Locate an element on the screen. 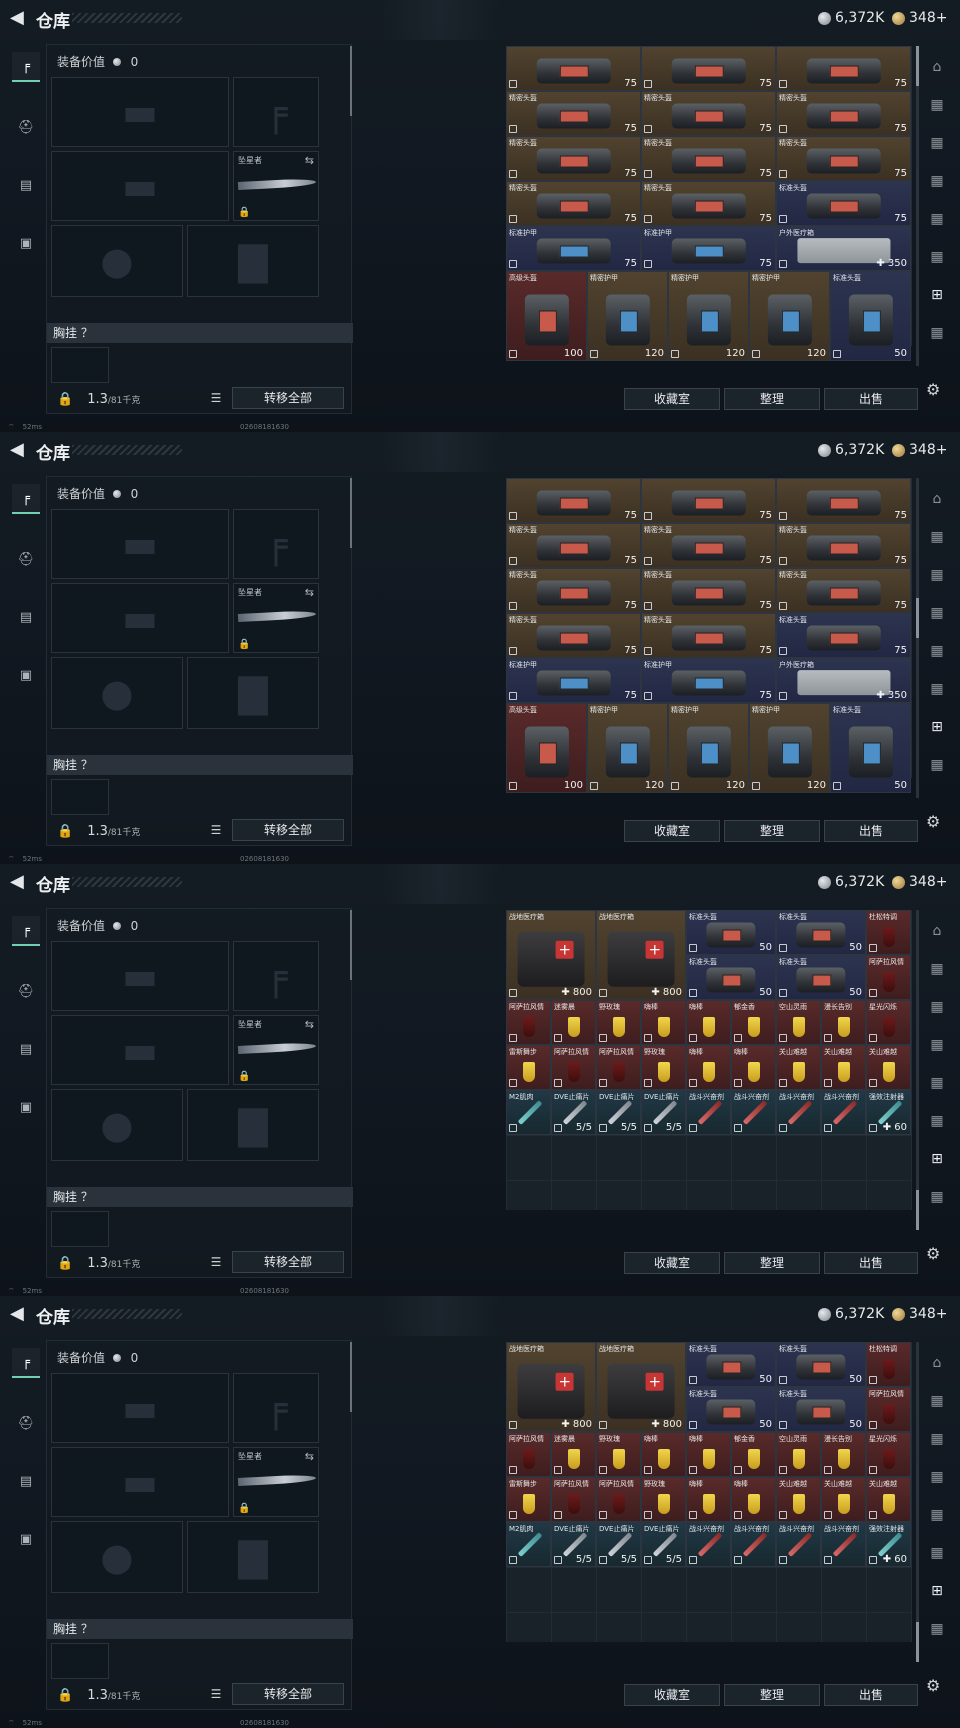 Image resolution: width=960 pixels, height=1728 pixels. chest-rig-slot is located at coordinates (80, 1229).